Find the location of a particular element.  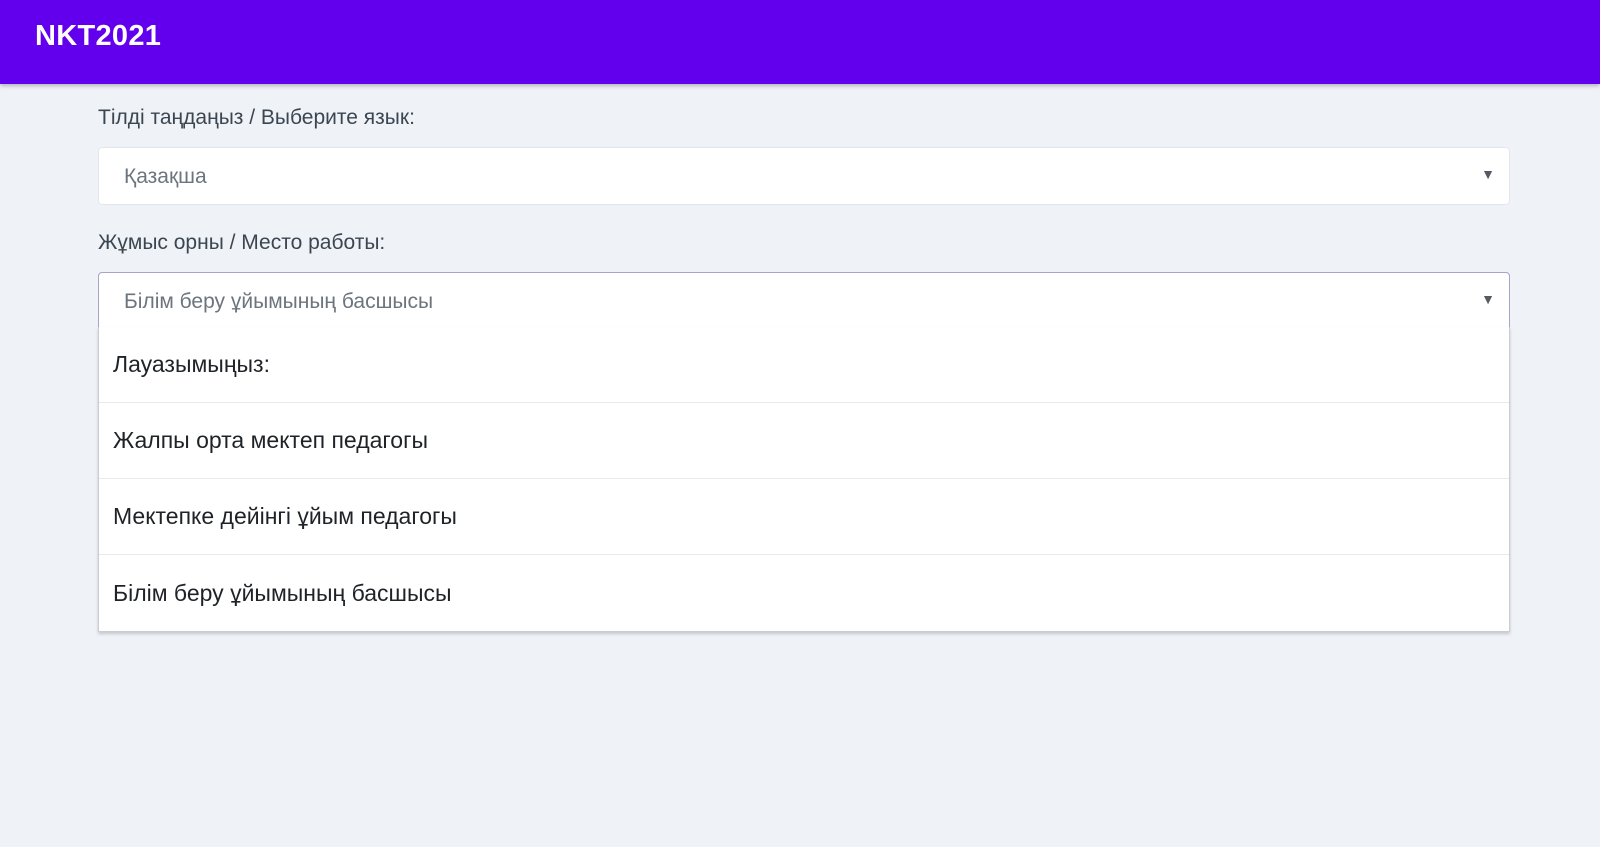

dropdown-option-preschool-teacher: Мектепке дейінгі ұйым педагогы is located at coordinates (804, 517).